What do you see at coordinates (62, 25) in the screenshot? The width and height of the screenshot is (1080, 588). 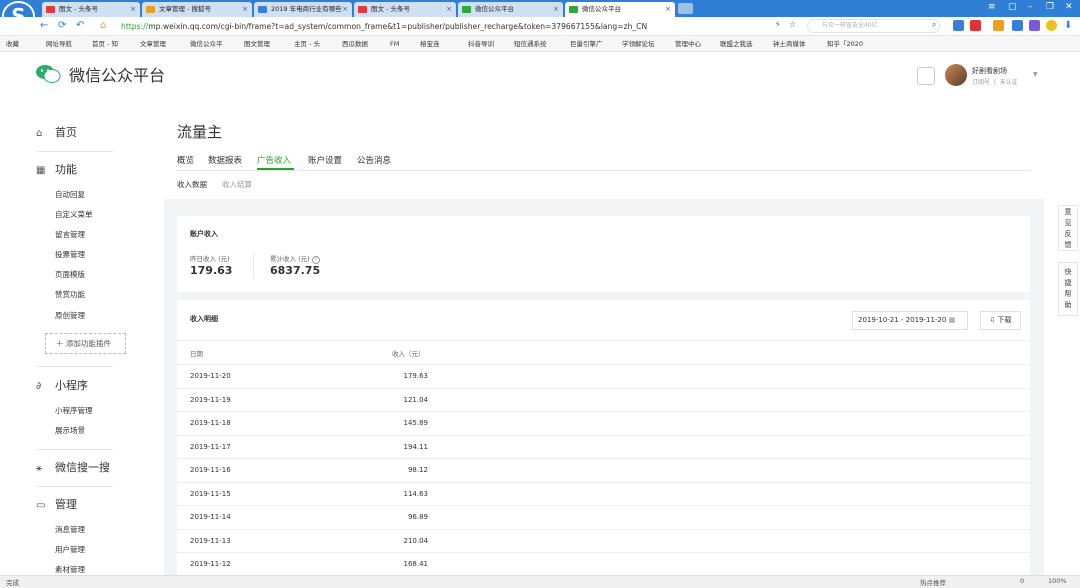 I see `refresh-icon: ⟳` at bounding box center [62, 25].